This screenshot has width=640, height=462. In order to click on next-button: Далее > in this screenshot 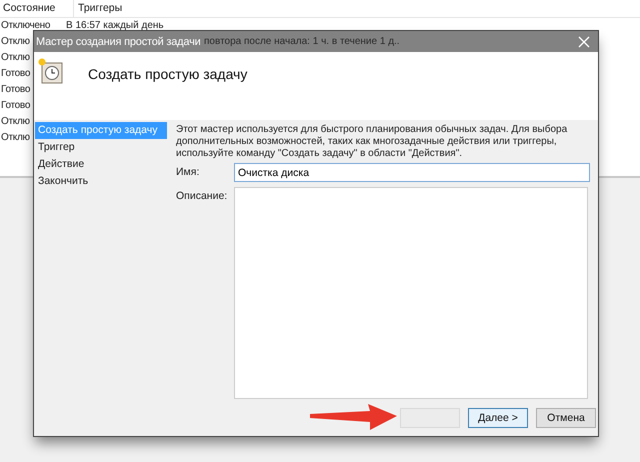, I will do `click(498, 418)`.